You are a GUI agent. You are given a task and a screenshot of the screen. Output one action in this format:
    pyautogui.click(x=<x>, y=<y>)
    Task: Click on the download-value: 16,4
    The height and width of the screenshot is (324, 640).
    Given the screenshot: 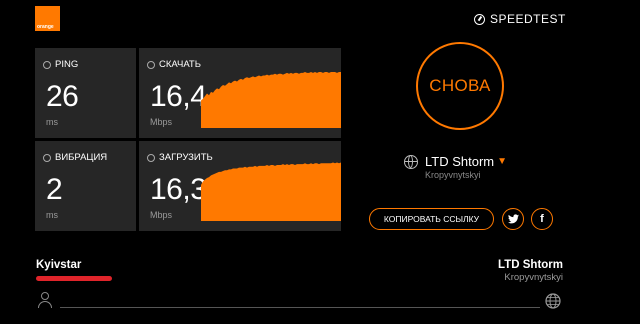 What is the action you would take?
    pyautogui.click(x=178, y=96)
    